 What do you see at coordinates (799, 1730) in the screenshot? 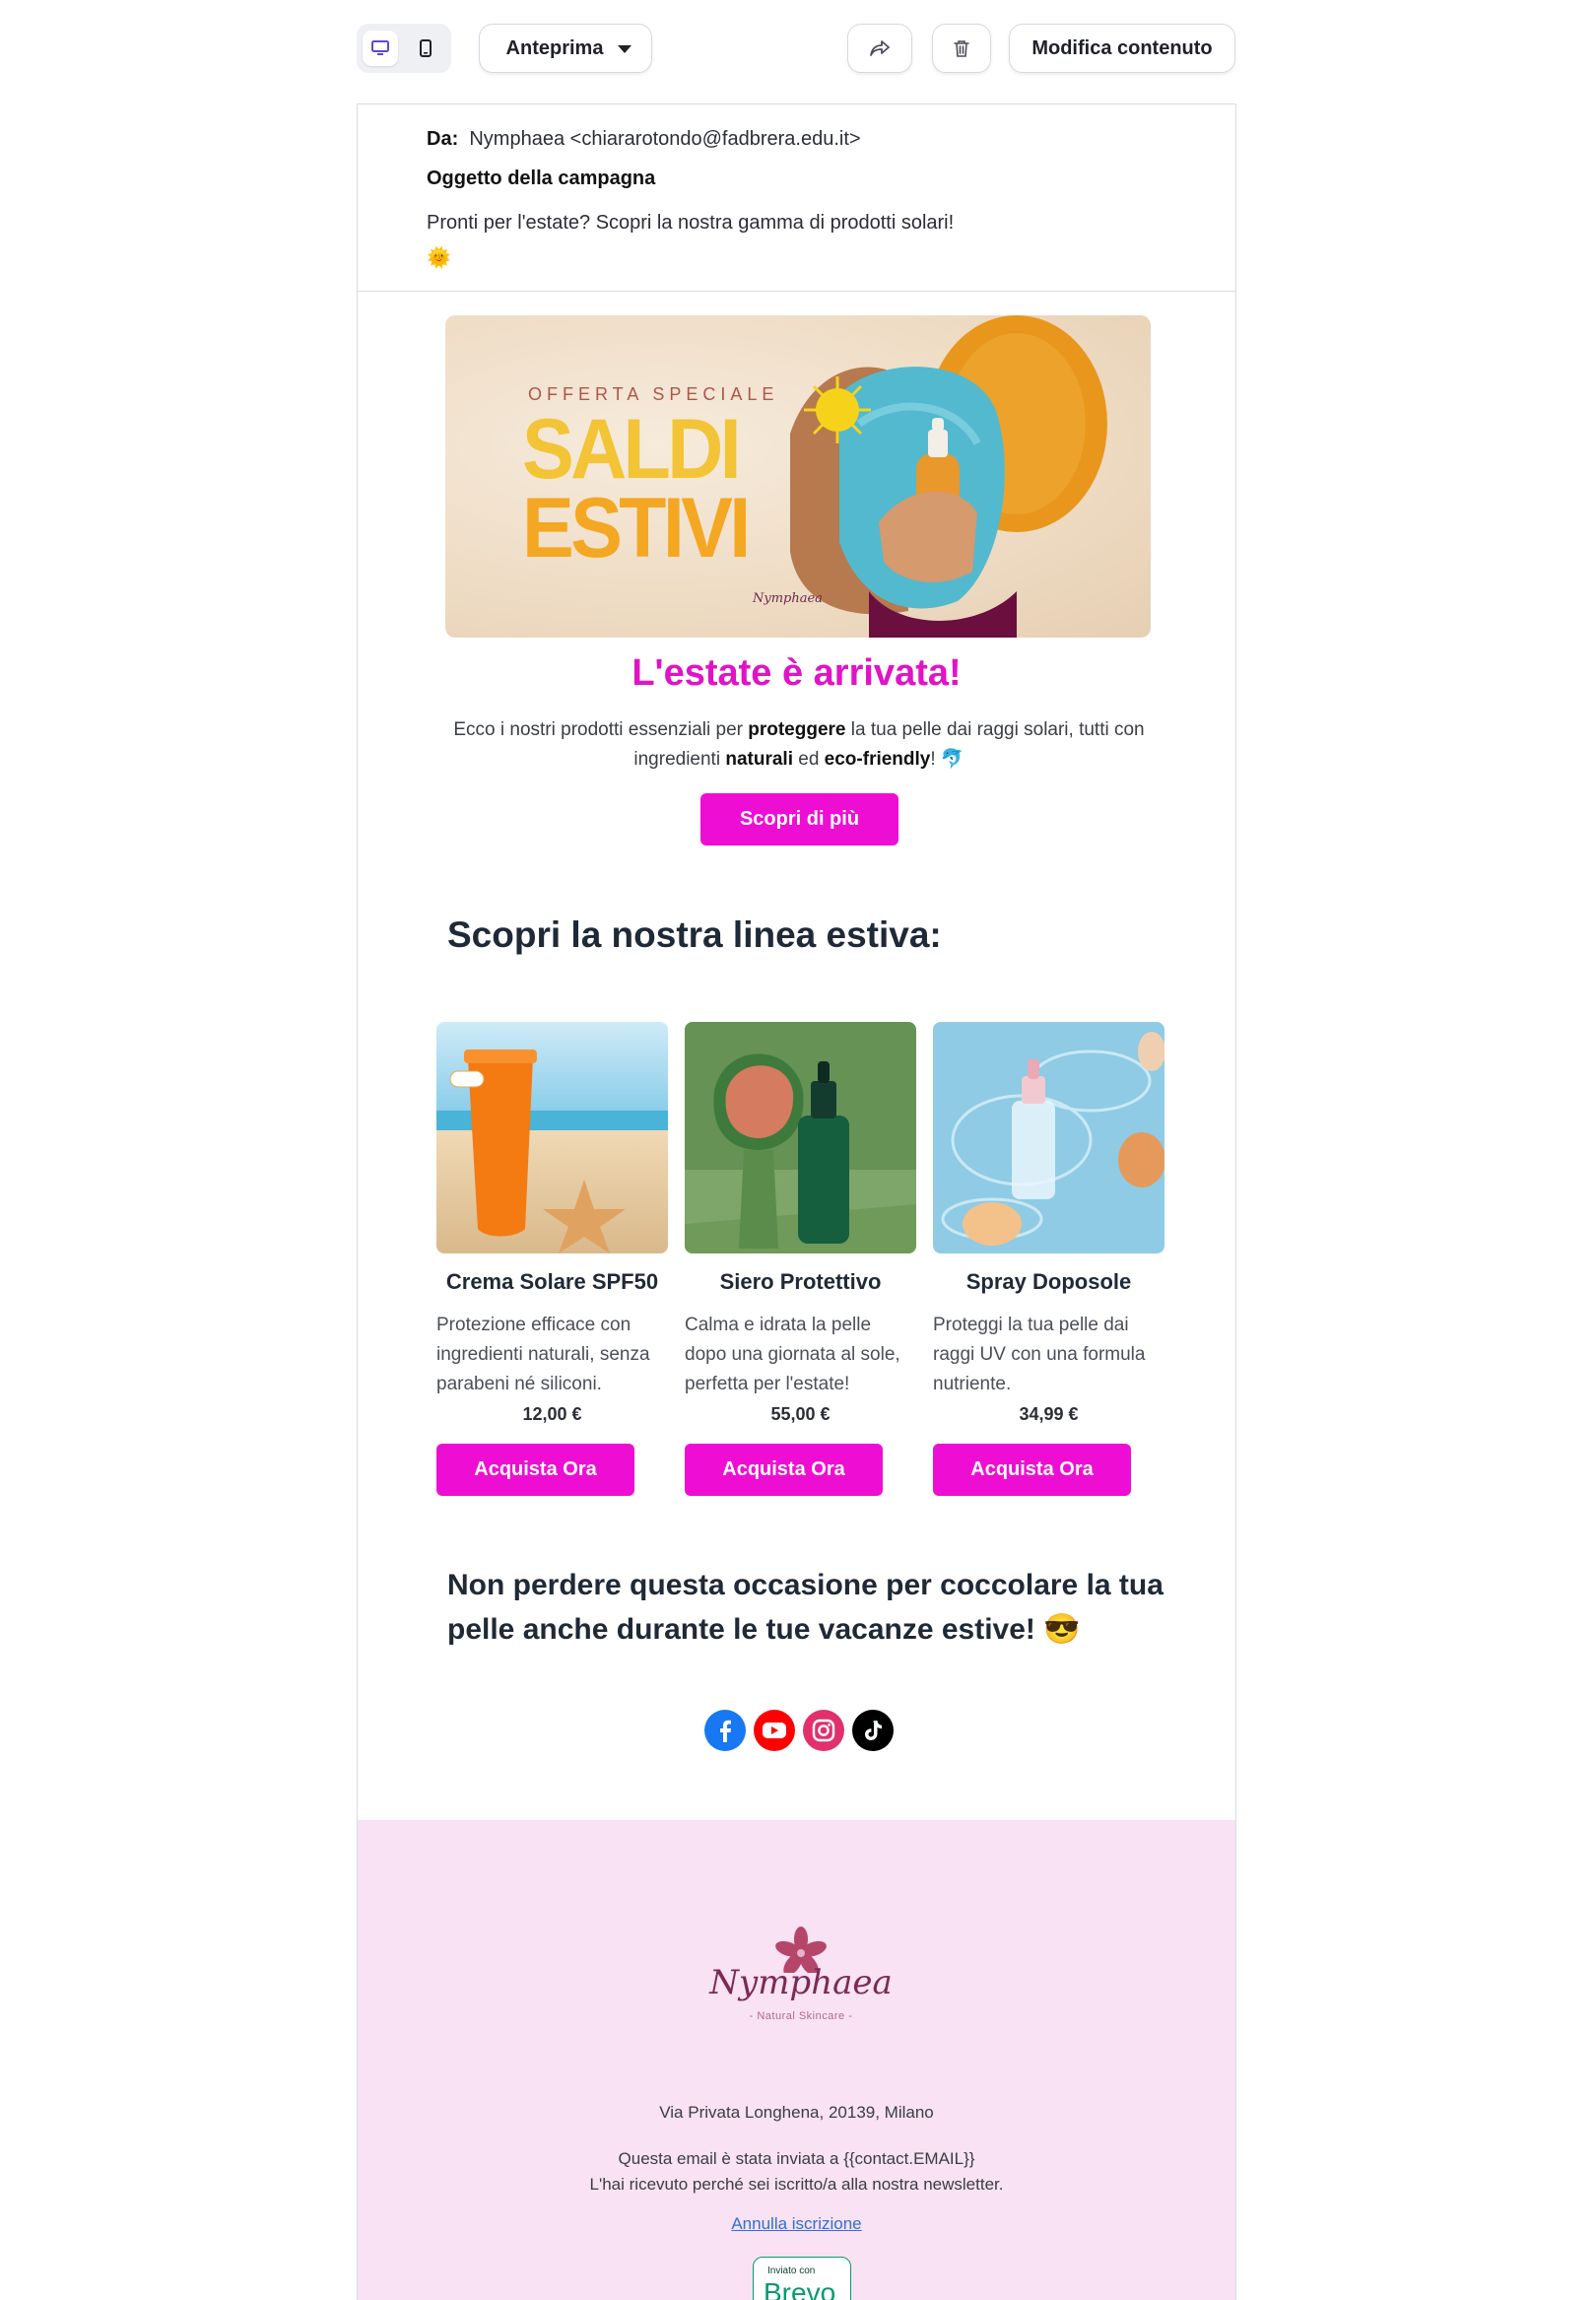
I see `social-links` at bounding box center [799, 1730].